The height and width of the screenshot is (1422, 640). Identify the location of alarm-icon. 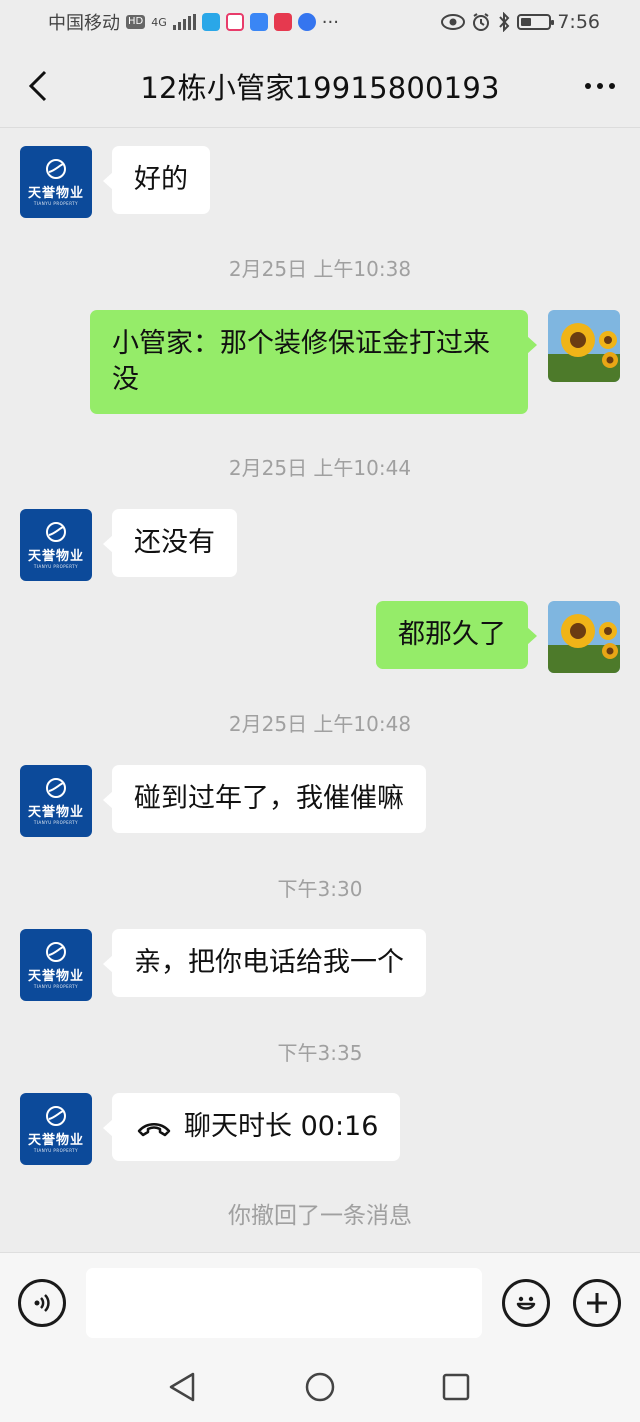
(481, 22).